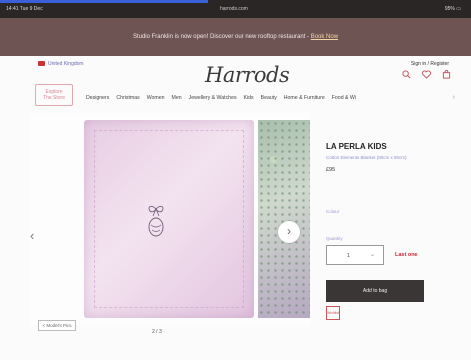 This screenshot has height=360, width=471. I want to click on bag-icon, so click(446, 75).